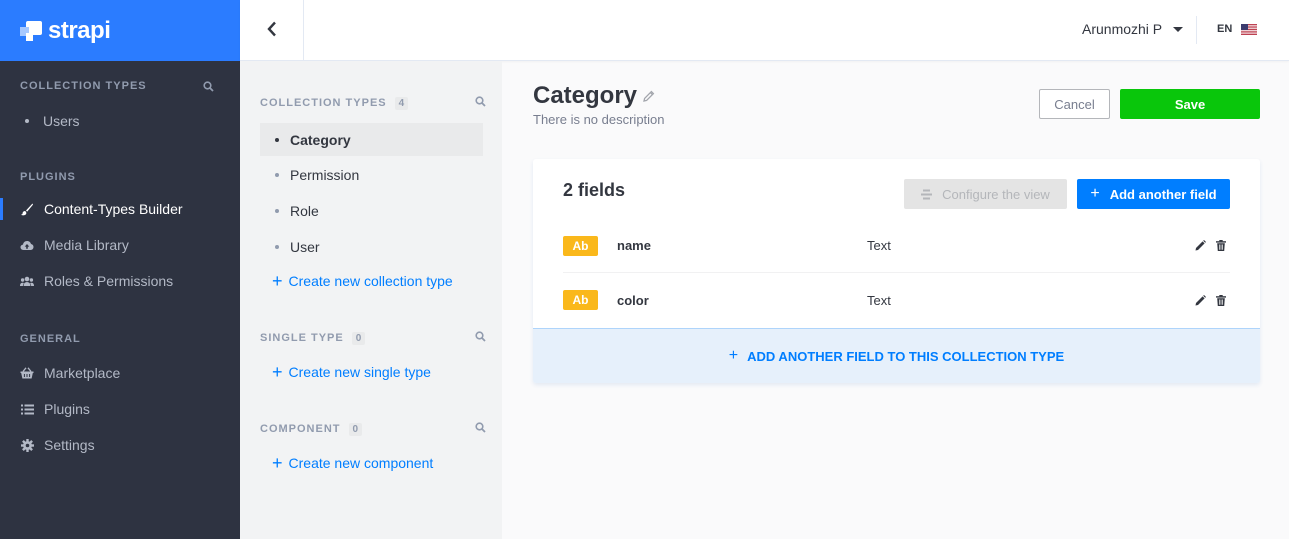 The height and width of the screenshot is (539, 1289). What do you see at coordinates (1225, 29) in the screenshot?
I see `language-code: EN` at bounding box center [1225, 29].